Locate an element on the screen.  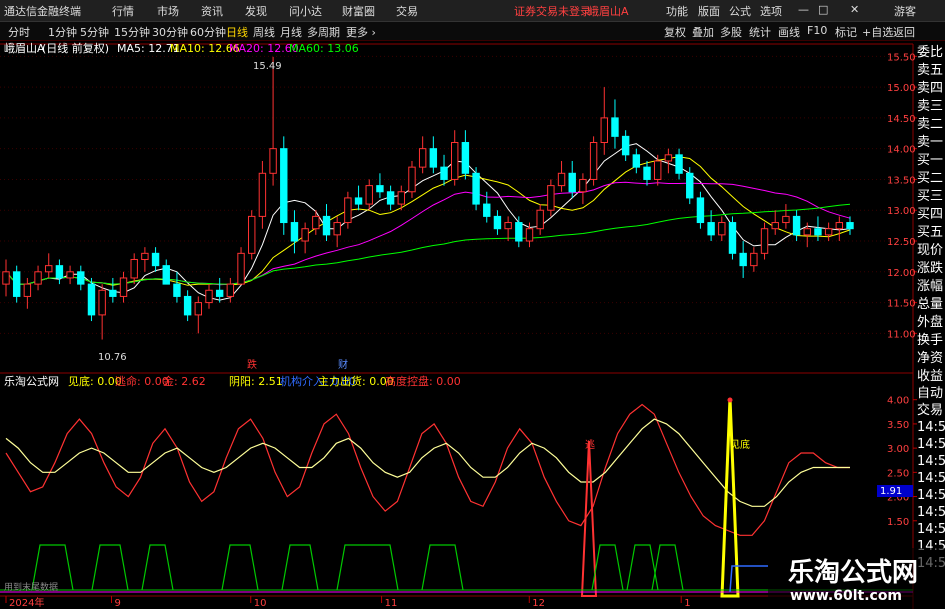
y-tick-label: 15.50 is located at coordinates (901, 57).